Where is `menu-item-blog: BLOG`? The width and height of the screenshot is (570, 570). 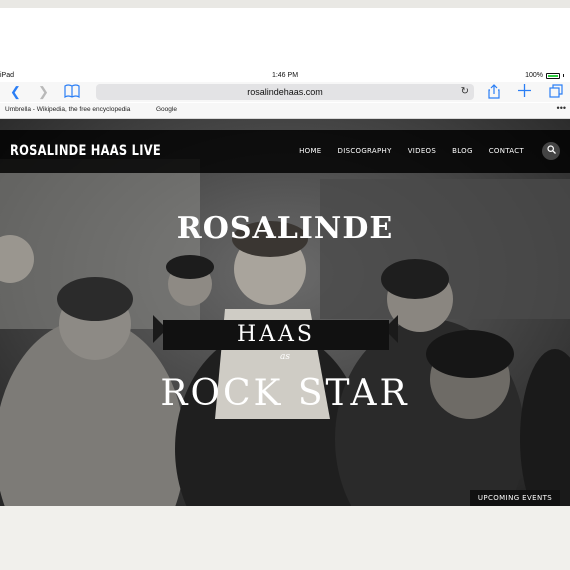 menu-item-blog: BLOG is located at coordinates (462, 151).